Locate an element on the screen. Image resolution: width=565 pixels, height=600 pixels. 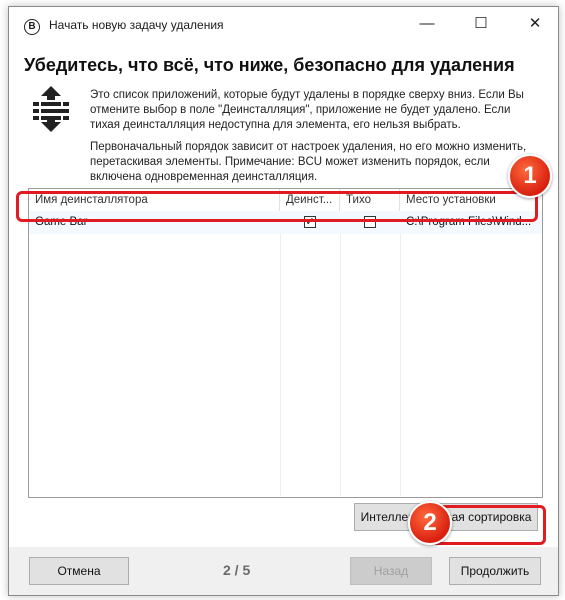
back-button: Назад is located at coordinates (391, 571).